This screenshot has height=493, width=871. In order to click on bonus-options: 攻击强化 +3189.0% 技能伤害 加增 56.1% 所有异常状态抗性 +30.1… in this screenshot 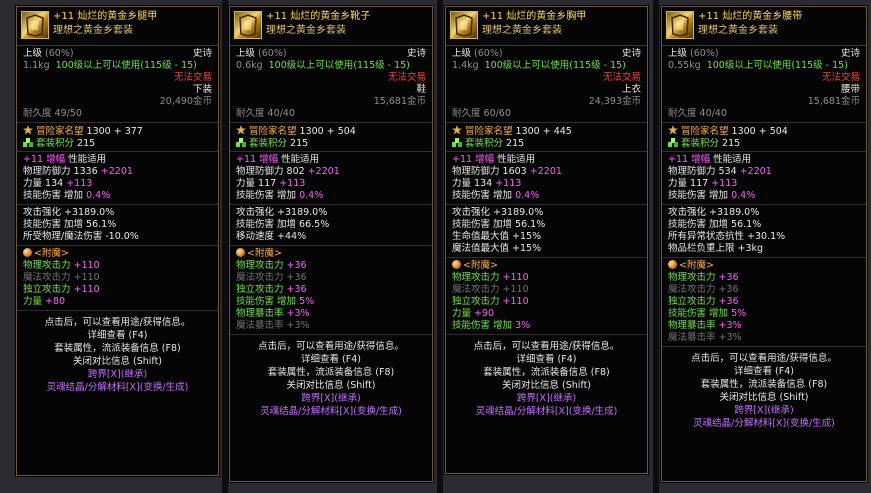, I will do `click(764, 231)`.